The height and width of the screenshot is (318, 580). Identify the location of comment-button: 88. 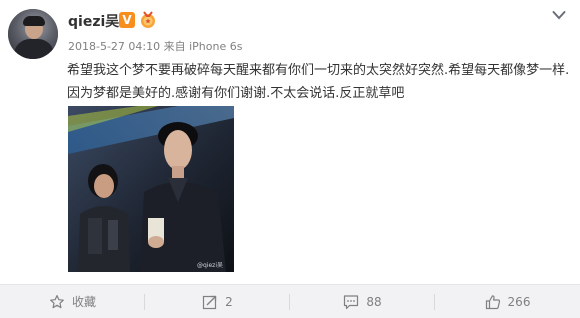
(362, 301).